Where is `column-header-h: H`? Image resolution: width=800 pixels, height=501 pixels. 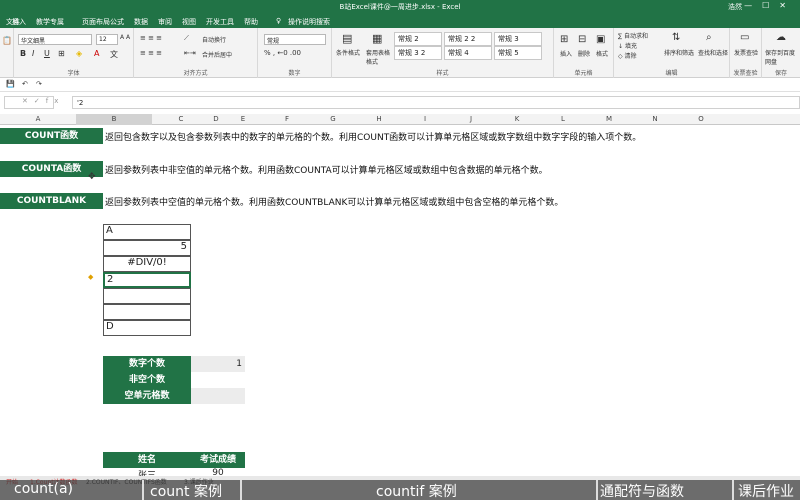
column-header-h: H is located at coordinates (379, 119).